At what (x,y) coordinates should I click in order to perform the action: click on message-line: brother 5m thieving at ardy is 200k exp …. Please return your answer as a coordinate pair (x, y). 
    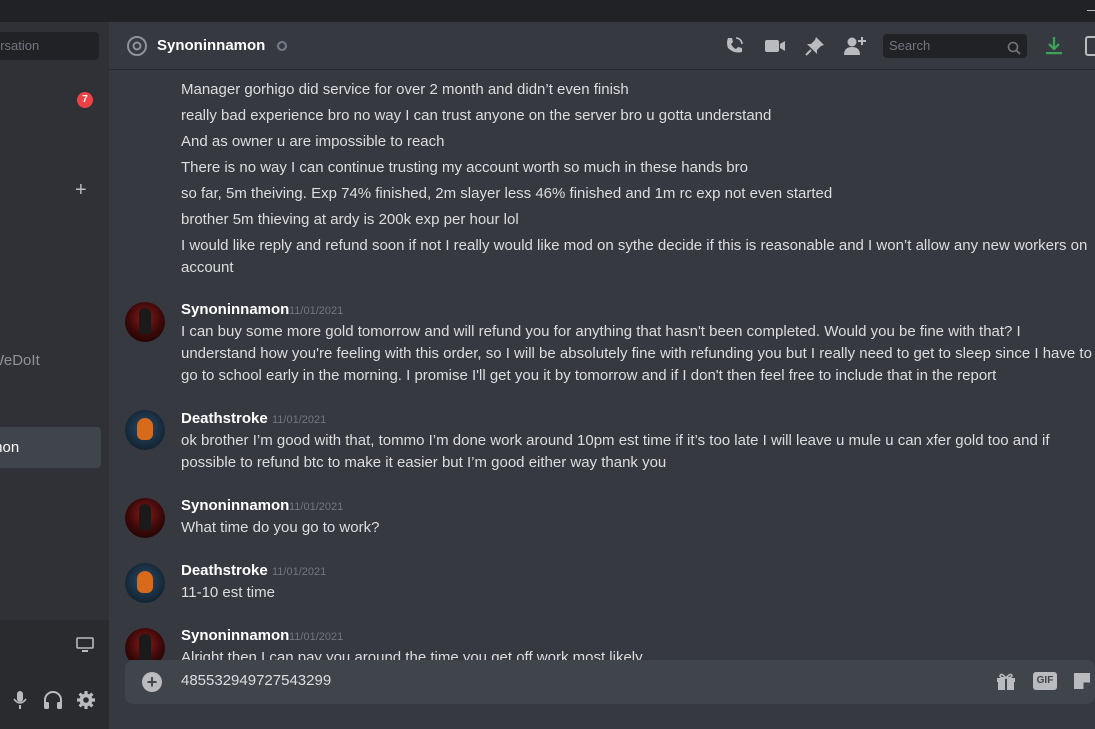
    Looking at the image, I should click on (350, 219).